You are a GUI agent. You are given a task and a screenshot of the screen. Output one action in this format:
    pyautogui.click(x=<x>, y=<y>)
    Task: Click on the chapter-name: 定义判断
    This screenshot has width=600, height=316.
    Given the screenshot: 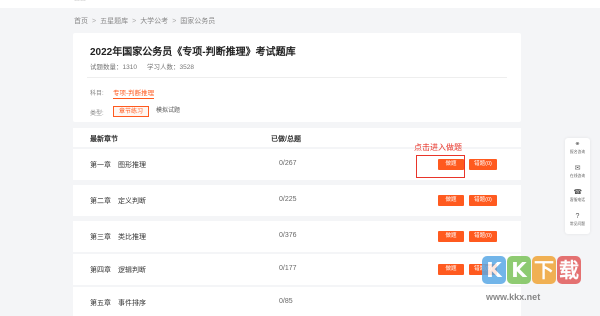 What is the action you would take?
    pyautogui.click(x=132, y=201)
    